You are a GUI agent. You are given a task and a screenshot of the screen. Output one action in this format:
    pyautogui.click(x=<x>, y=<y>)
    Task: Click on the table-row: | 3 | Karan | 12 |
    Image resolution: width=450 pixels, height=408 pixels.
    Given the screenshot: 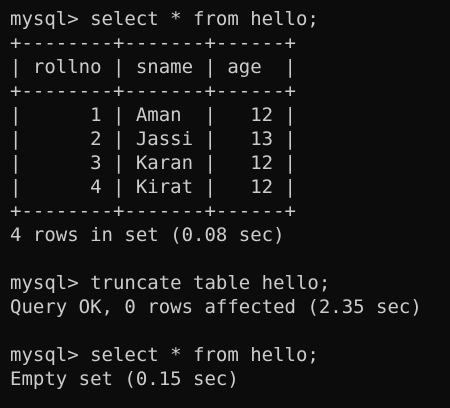 What is the action you would take?
    pyautogui.click(x=153, y=163)
    